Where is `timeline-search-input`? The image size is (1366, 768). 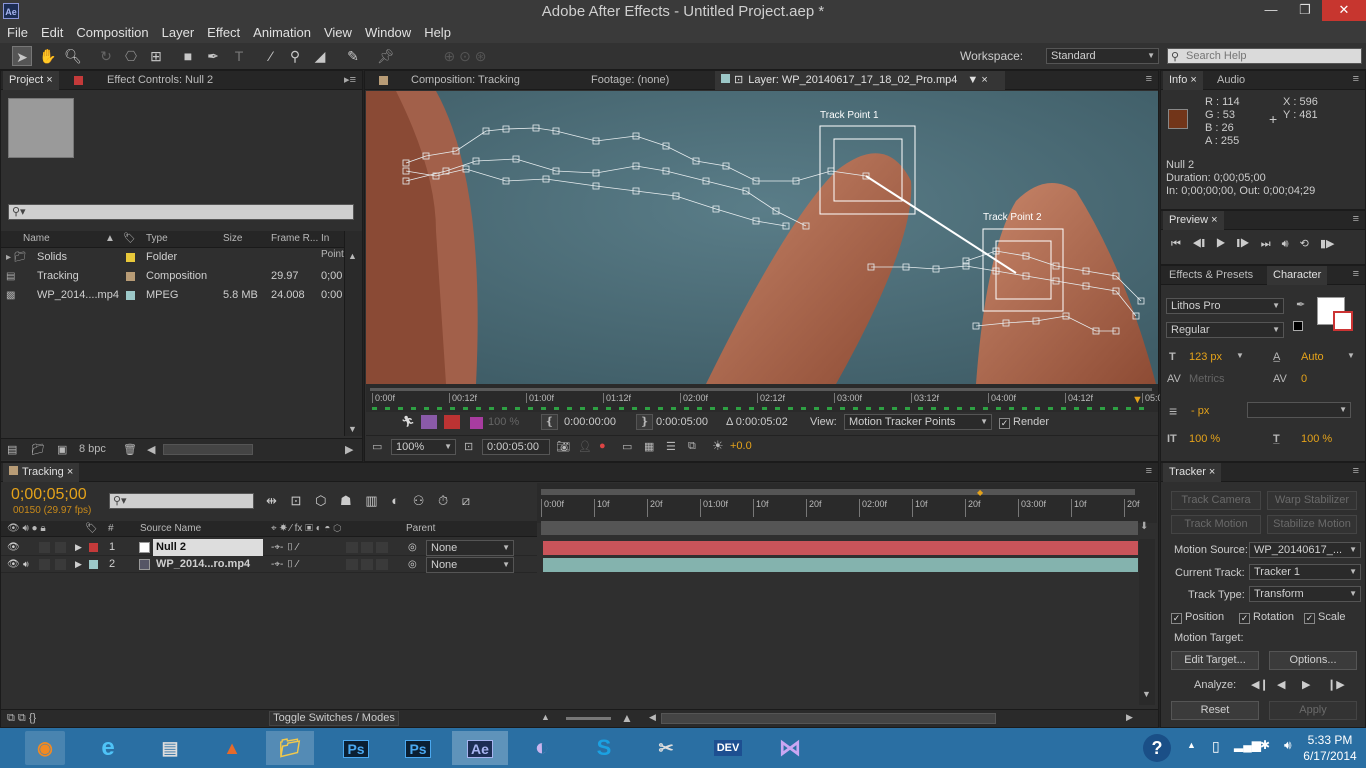
timeline-search-input is located at coordinates (181, 501).